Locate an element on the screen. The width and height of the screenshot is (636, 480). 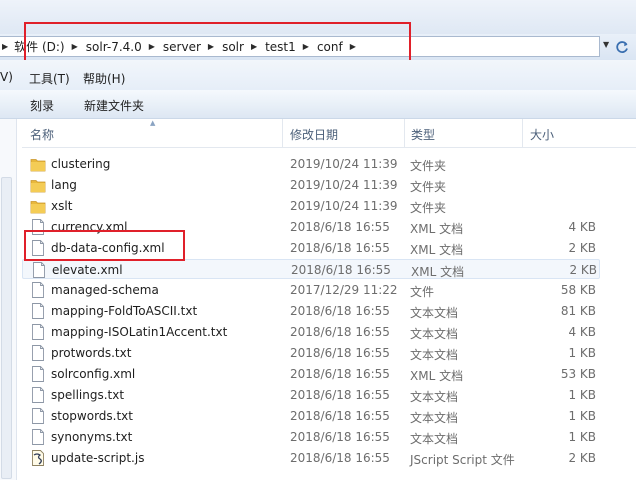
file-name: currency.xml is located at coordinates (89, 227).